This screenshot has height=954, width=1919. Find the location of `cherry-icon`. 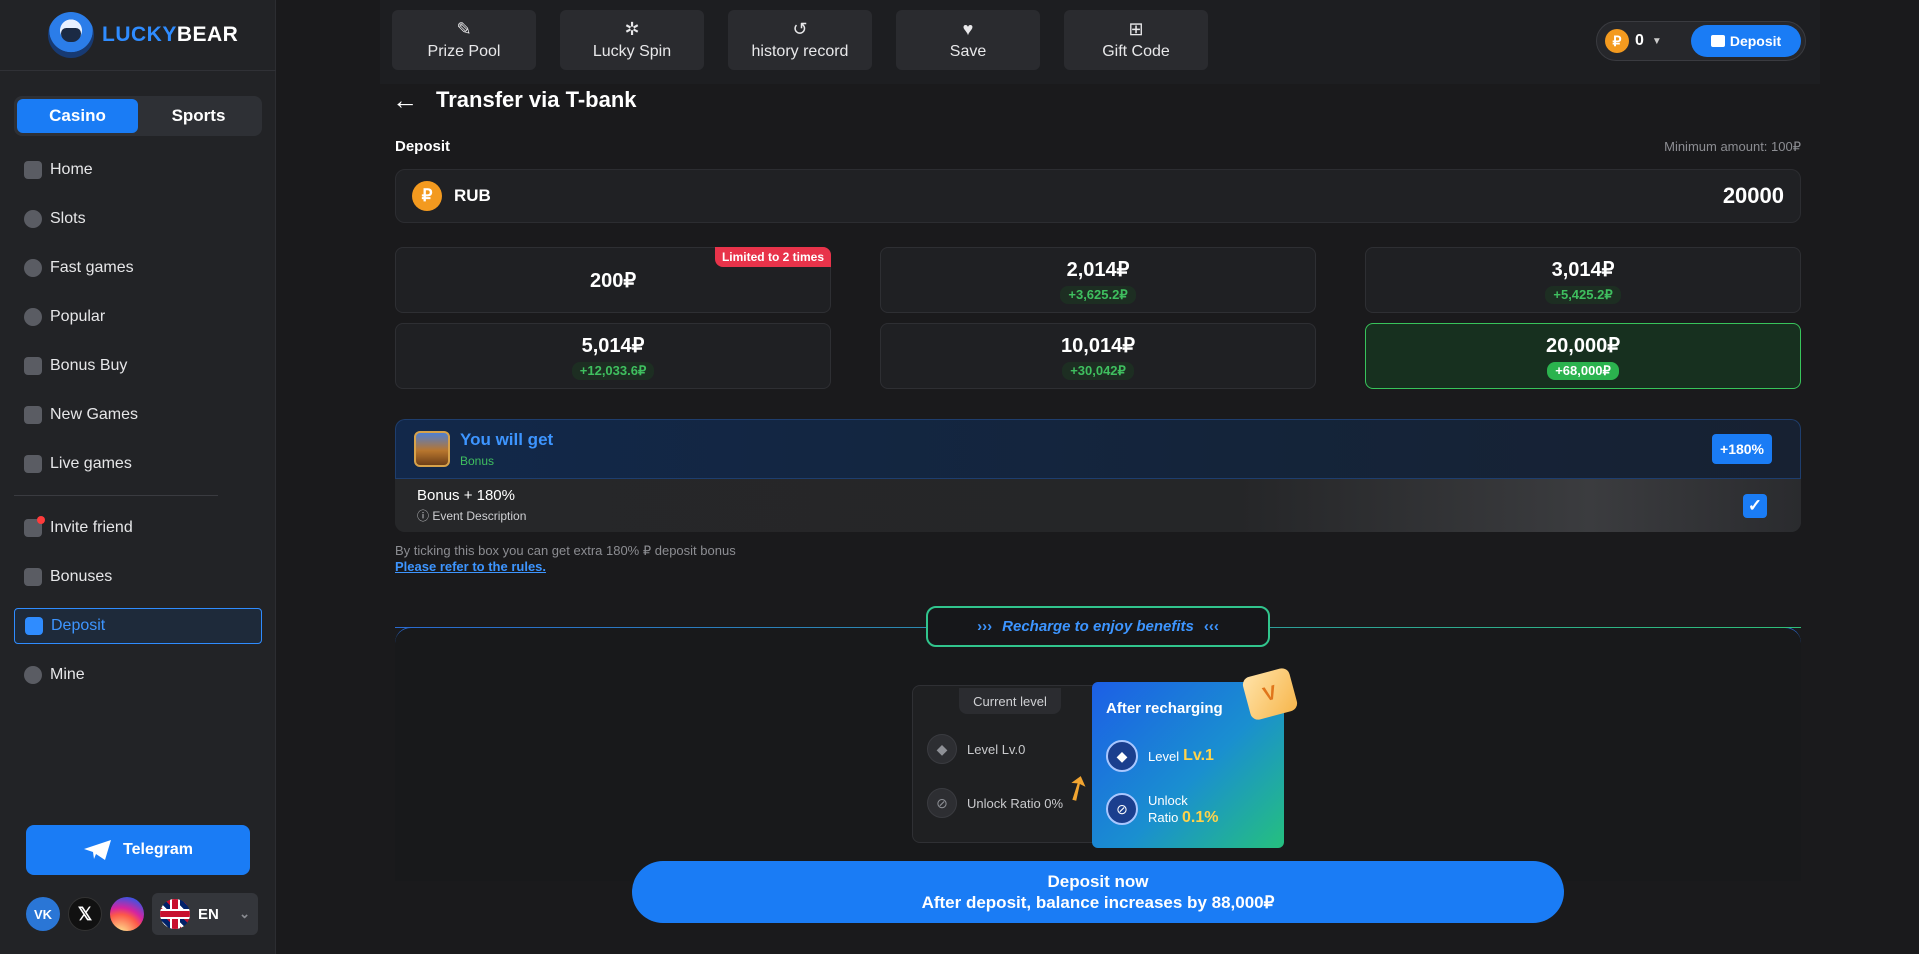

cherry-icon is located at coordinates (33, 219).